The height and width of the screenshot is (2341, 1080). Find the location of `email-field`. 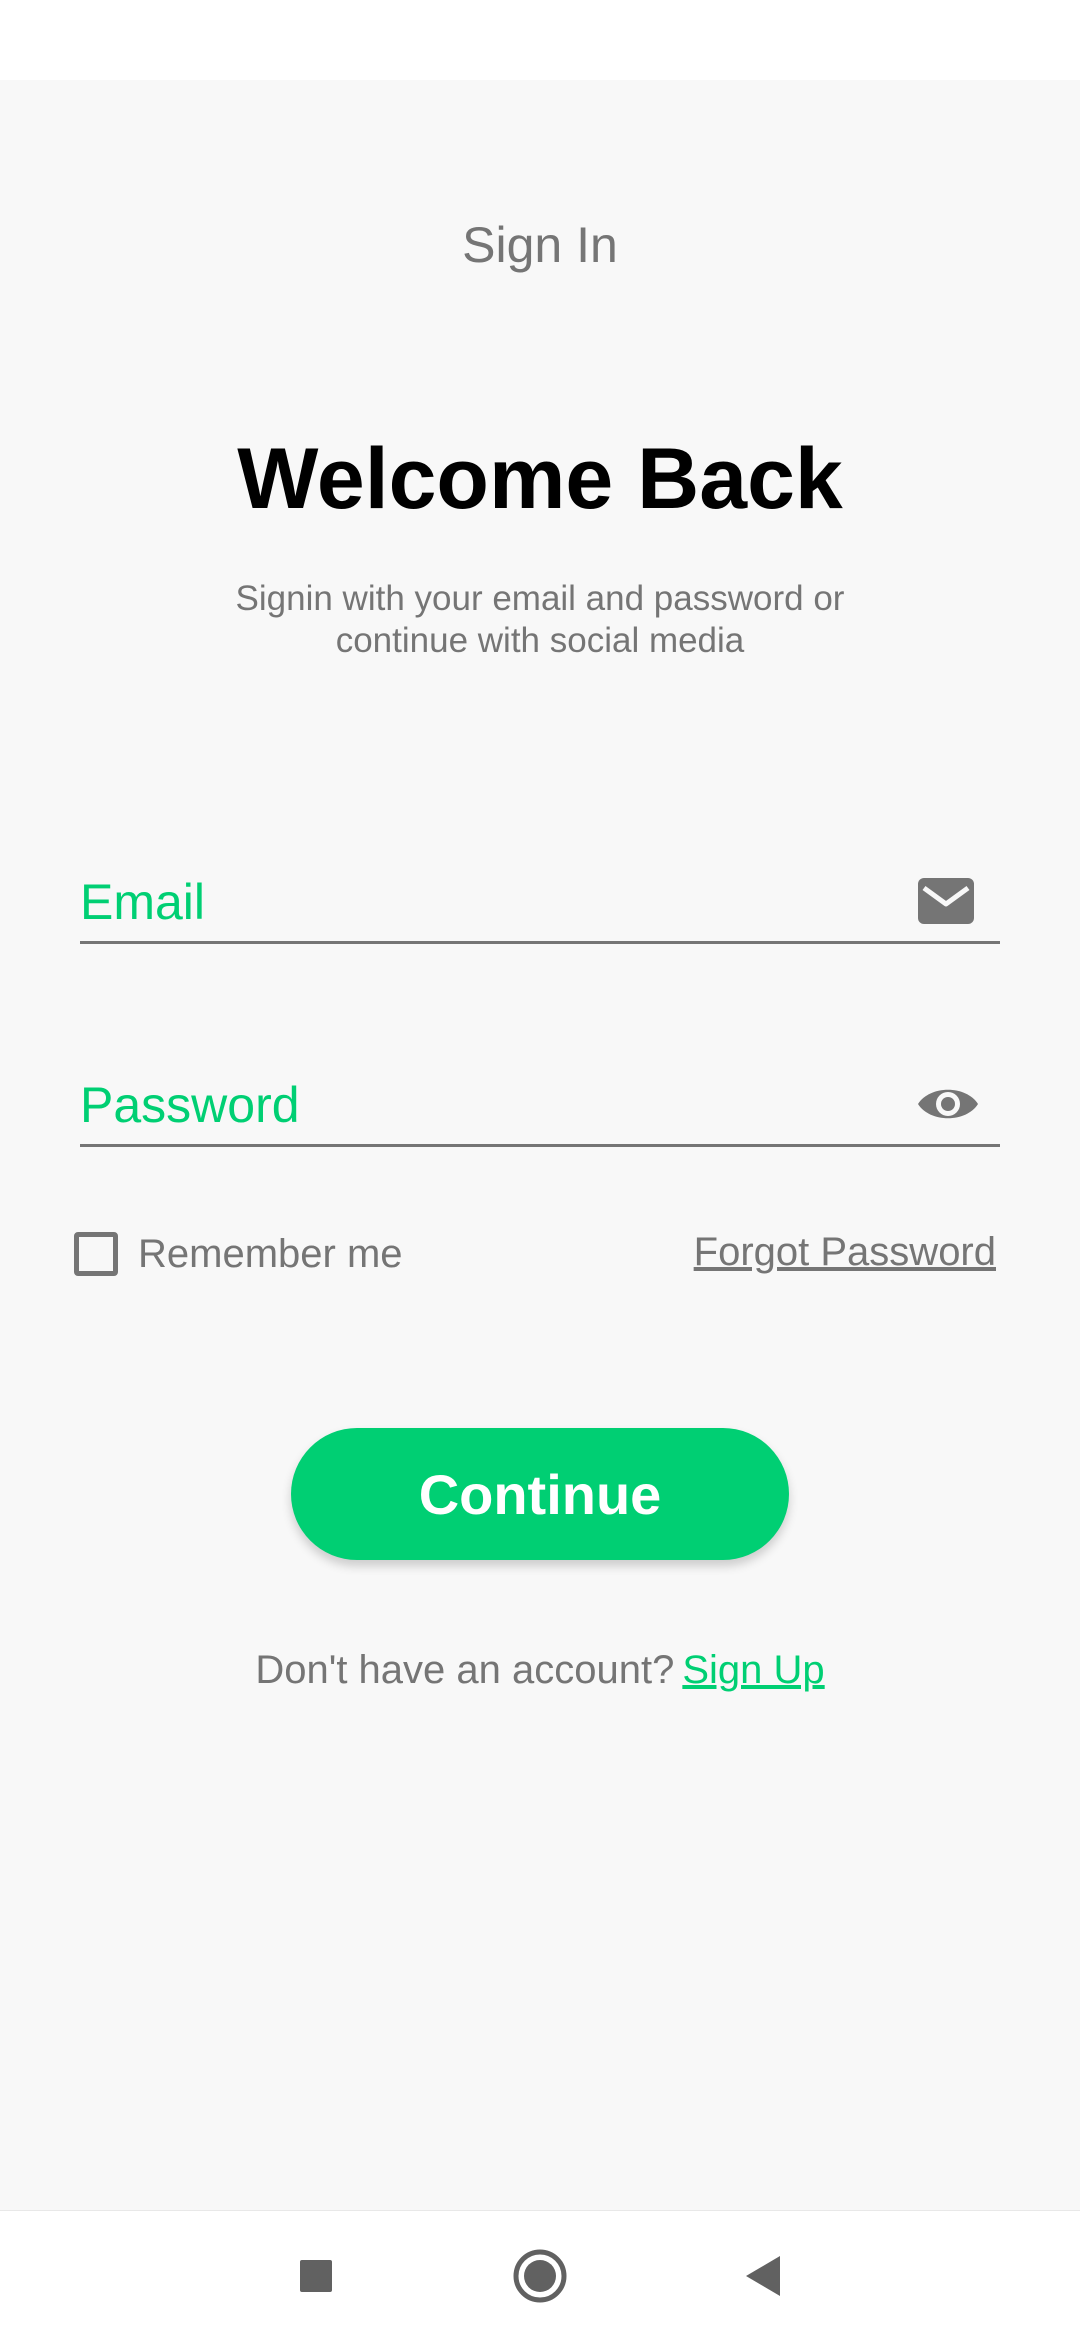

email-field is located at coordinates (480, 901).